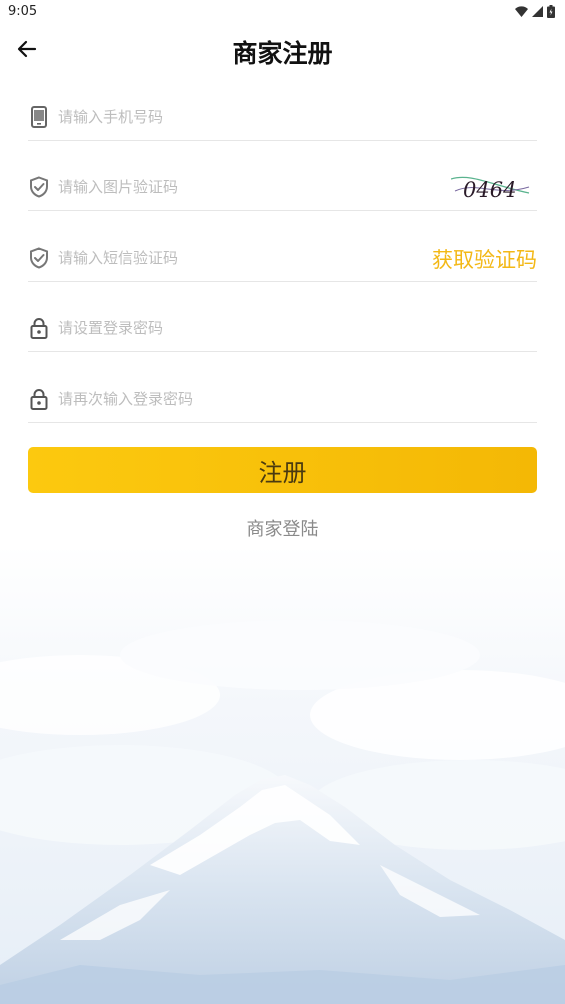  I want to click on status-bar: 9:05, so click(282, 12).